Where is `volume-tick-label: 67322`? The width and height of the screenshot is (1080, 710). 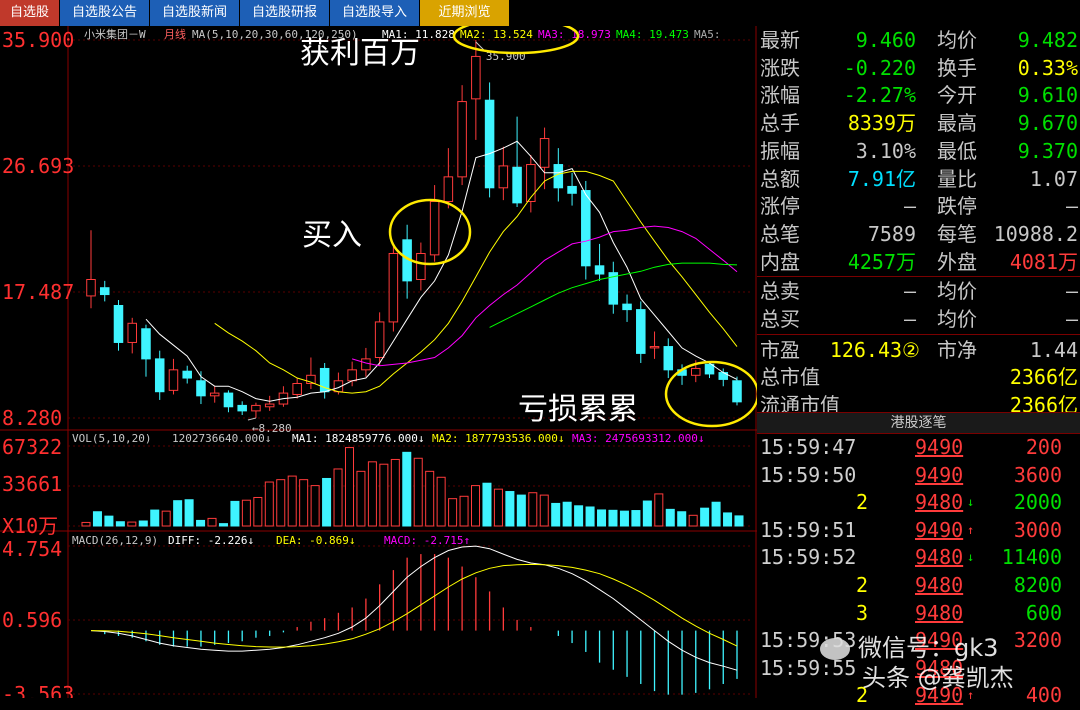
volume-tick-label: 67322 is located at coordinates (32, 447).